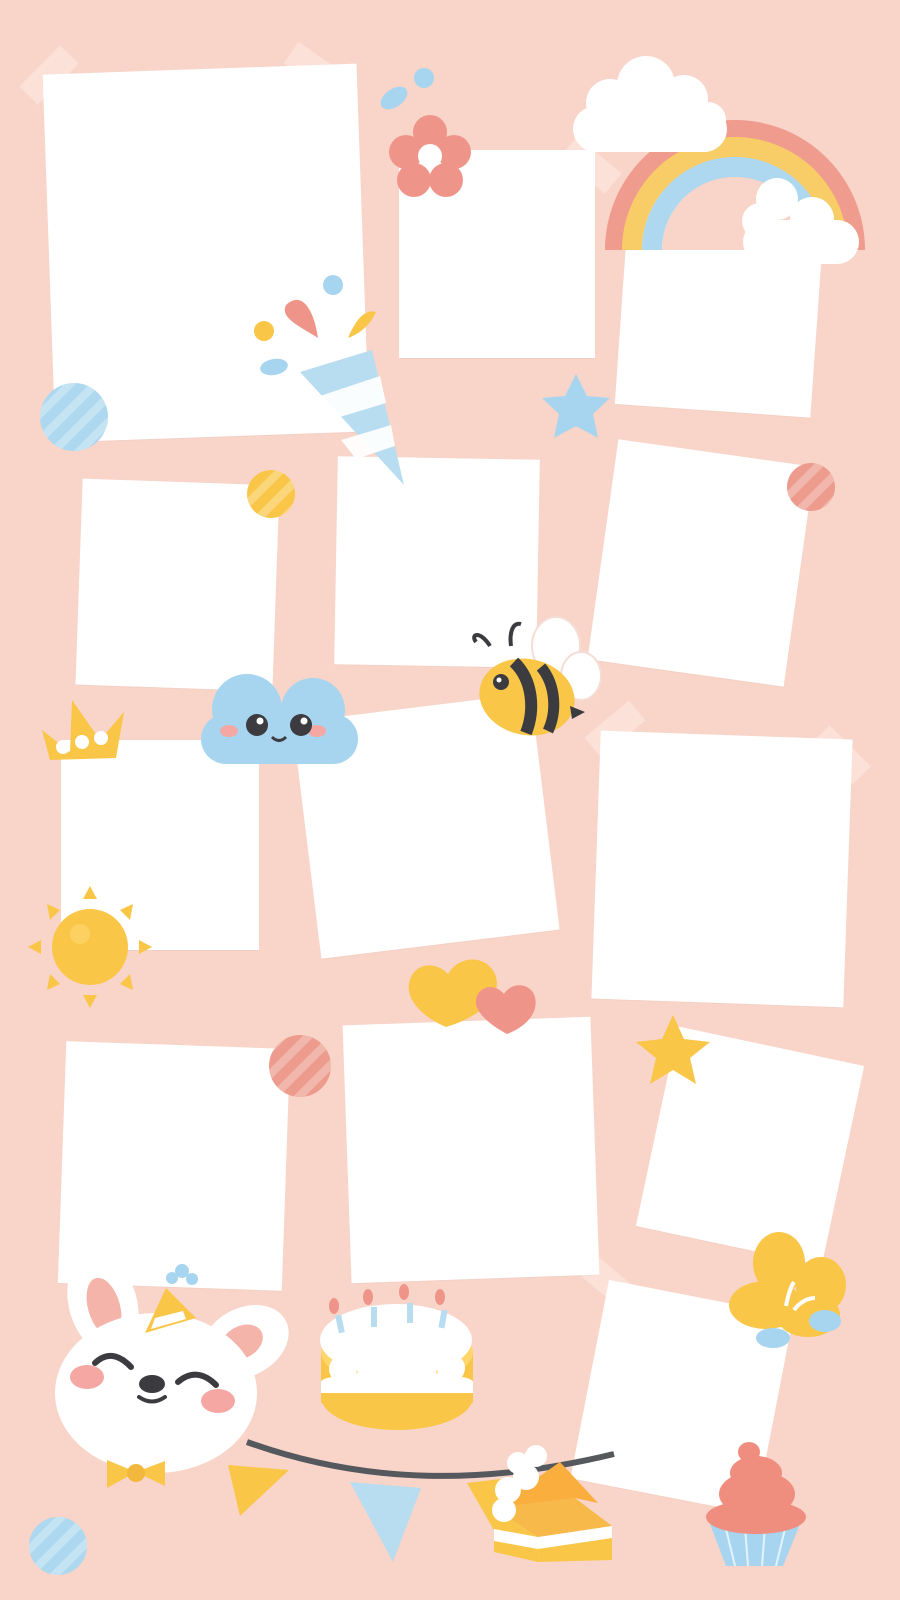  Describe the element at coordinates (425, 132) in the screenshot. I see `flower-icon` at that location.